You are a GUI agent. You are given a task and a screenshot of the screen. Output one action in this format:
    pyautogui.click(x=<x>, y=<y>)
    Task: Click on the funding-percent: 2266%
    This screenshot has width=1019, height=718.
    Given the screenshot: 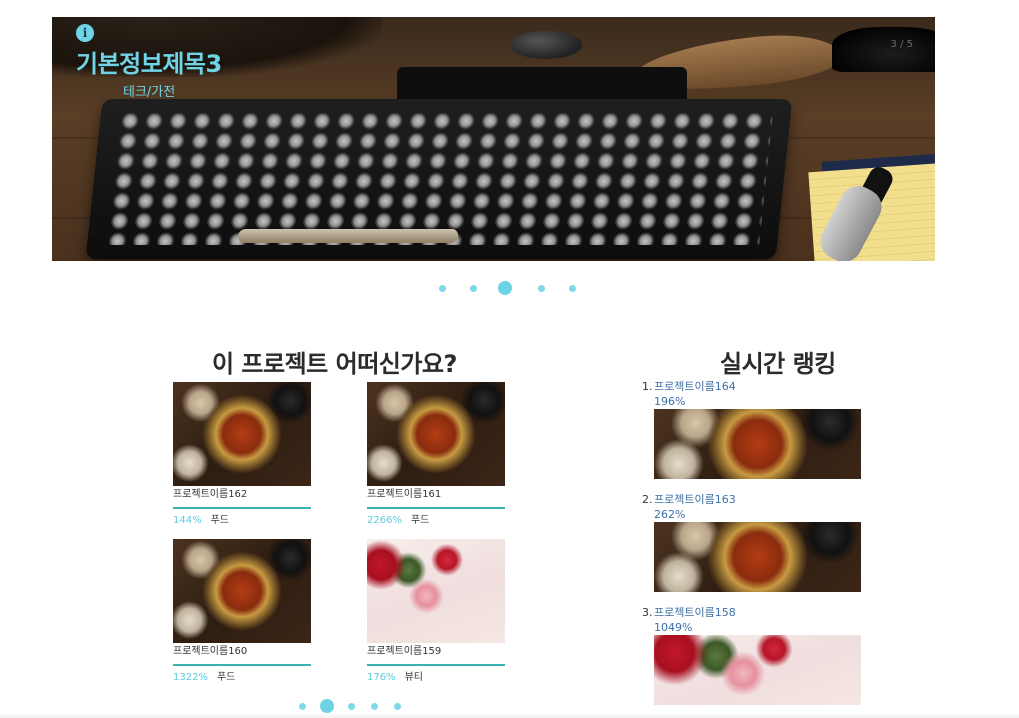 What is the action you would take?
    pyautogui.click(x=384, y=520)
    